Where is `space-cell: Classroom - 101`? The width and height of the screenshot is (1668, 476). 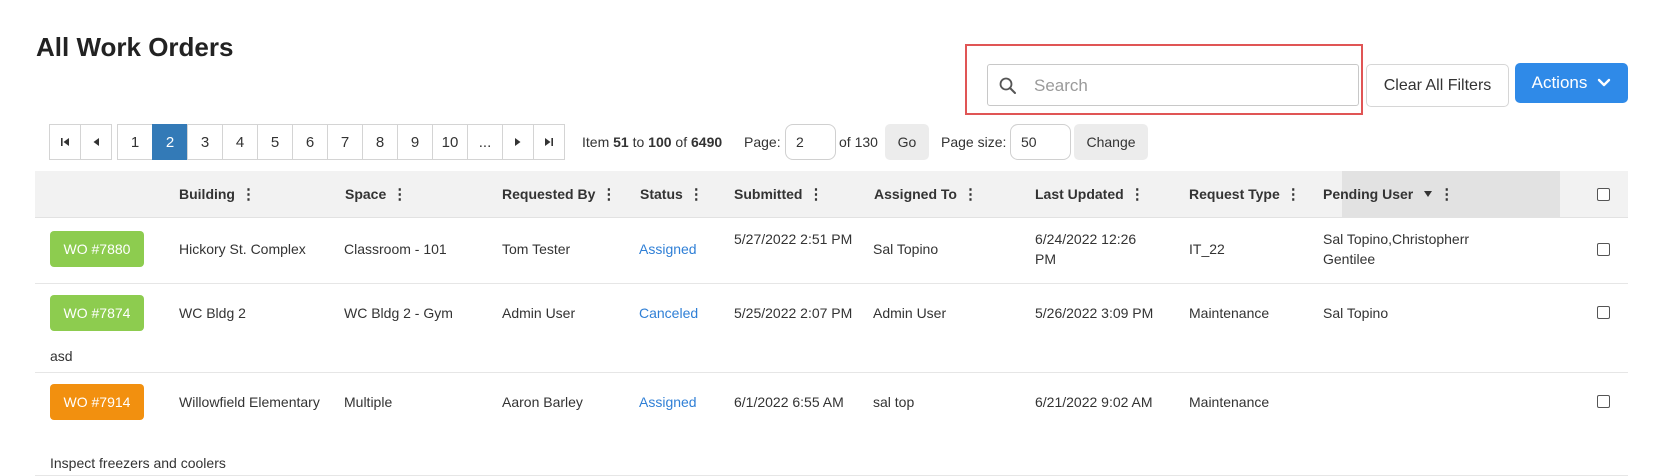 space-cell: Classroom - 101 is located at coordinates (395, 249).